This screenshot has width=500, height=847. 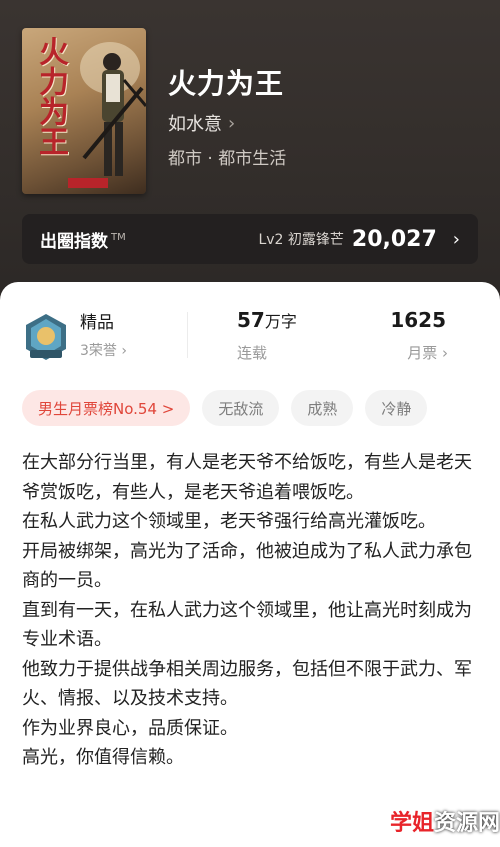 I want to click on divider, so click(x=187, y=335).